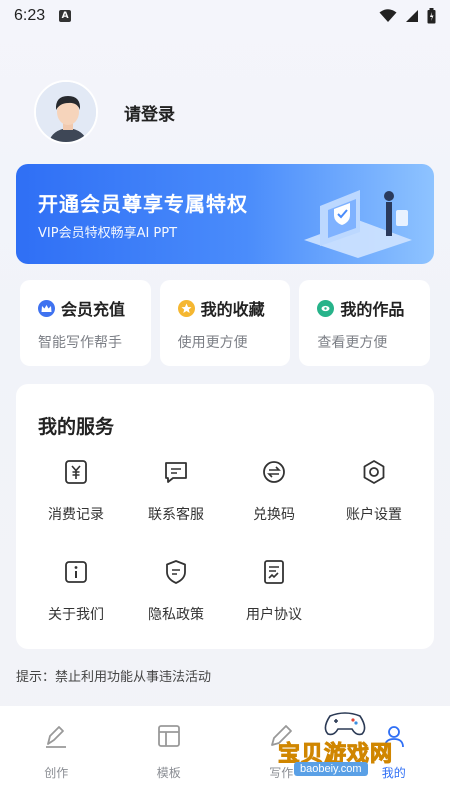 This screenshot has height=800, width=450. Describe the element at coordinates (30, 15) in the screenshot. I see `status-time: 6:23` at that location.